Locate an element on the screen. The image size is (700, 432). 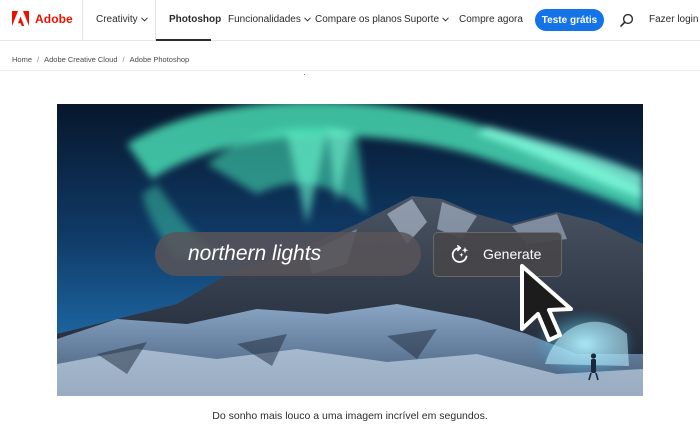
nav-buy-label: Compre agora is located at coordinates (491, 19).